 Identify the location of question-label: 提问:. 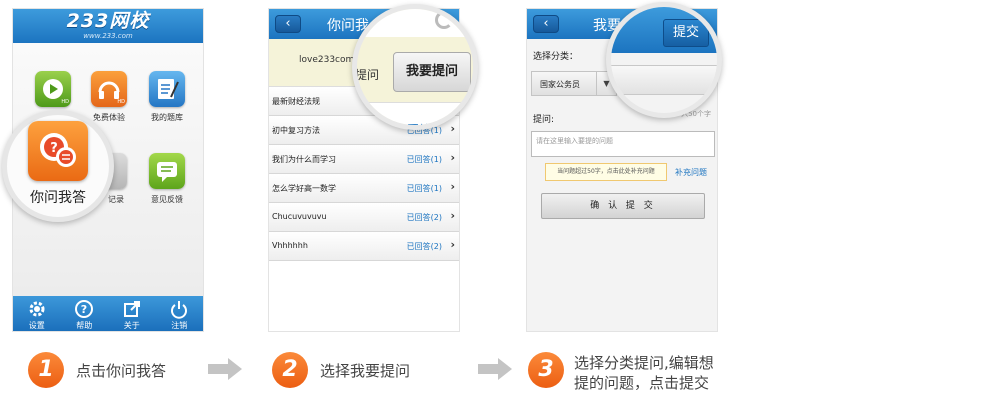
(544, 120).